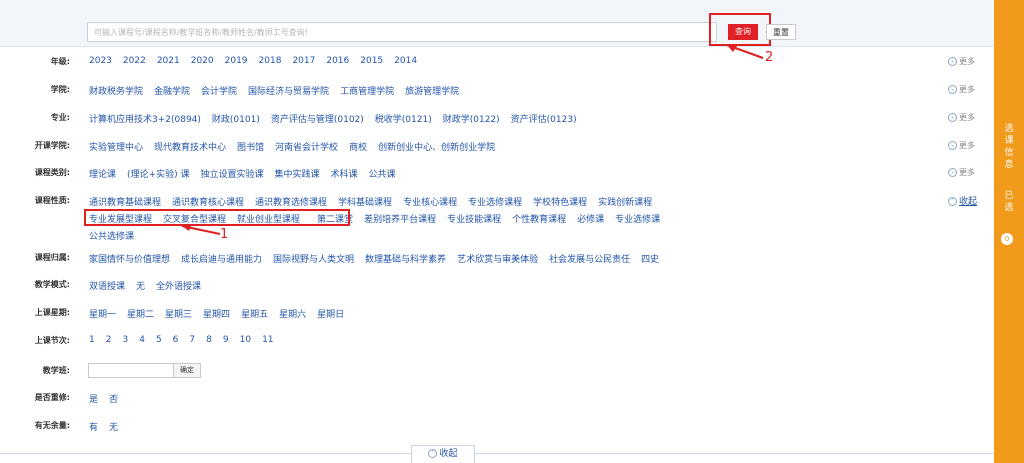 The height and width of the screenshot is (463, 1024). What do you see at coordinates (495, 203) in the screenshot?
I see `option-course-nature: 专业选修课程` at bounding box center [495, 203].